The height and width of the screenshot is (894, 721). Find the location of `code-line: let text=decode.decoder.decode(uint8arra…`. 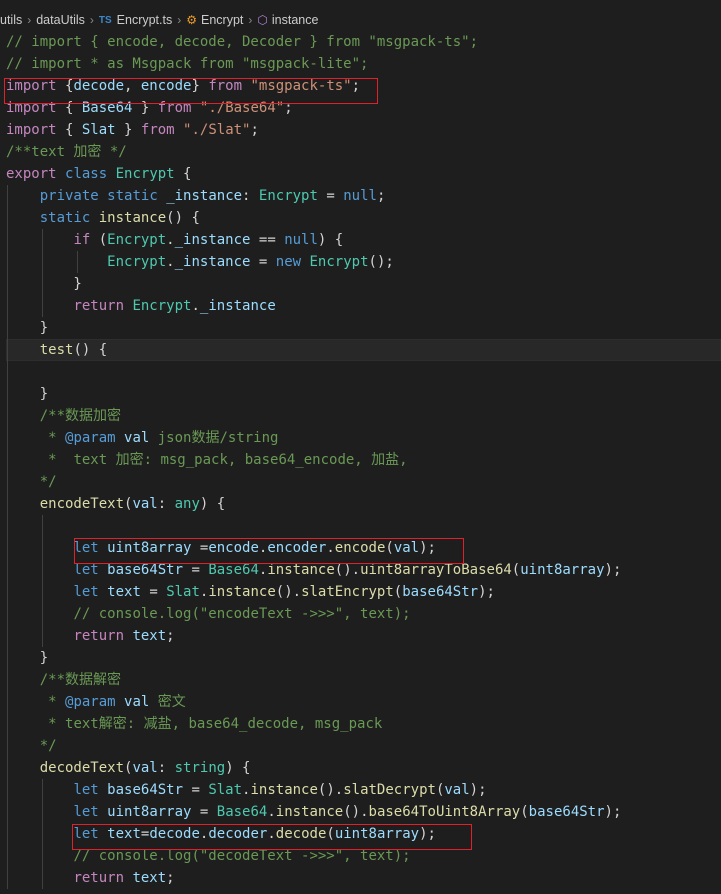

code-line: let text=decode.decoder.decode(uint8arra… is located at coordinates (363, 834).